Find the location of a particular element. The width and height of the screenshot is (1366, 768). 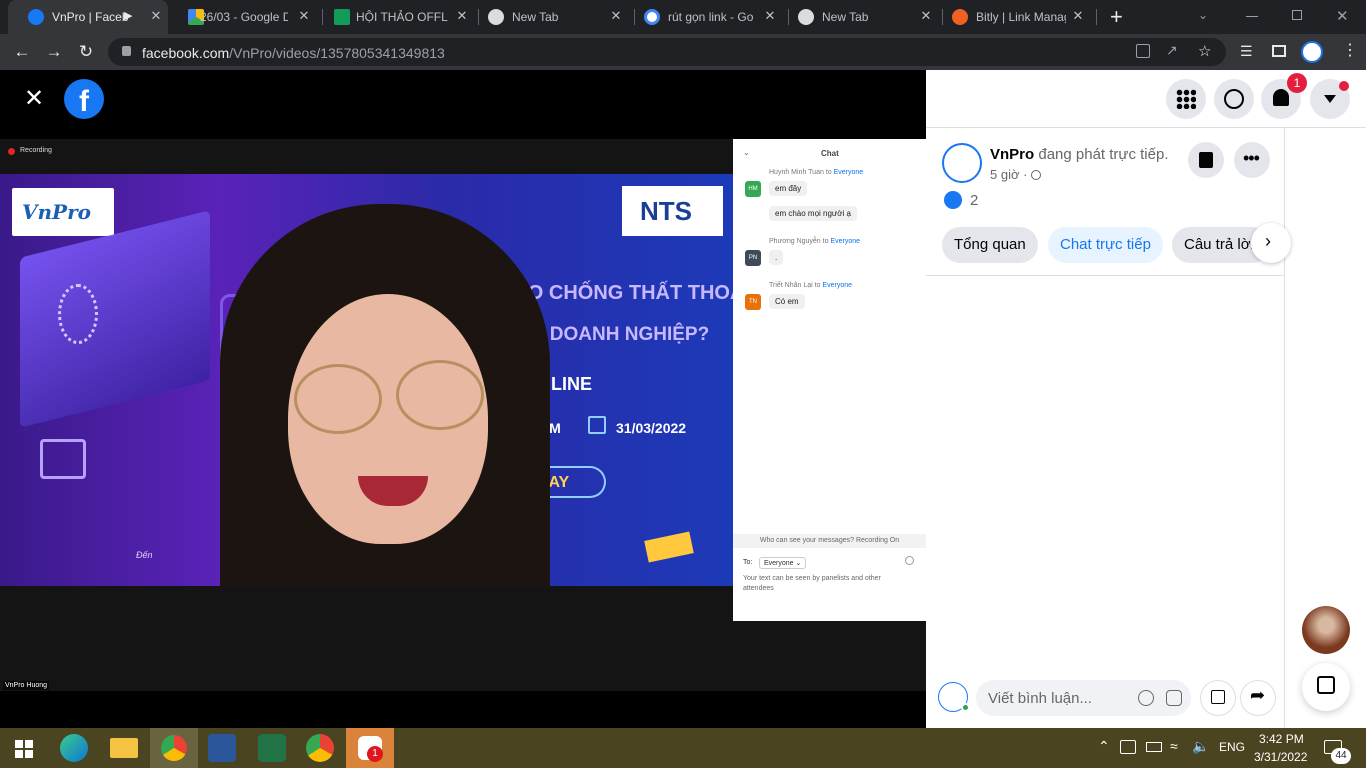

share-arrow-icon: ➦ is located at coordinates (1258, 695).